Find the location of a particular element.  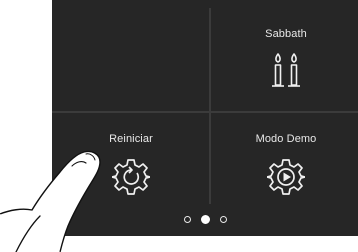

gear-reset-icon is located at coordinates (131, 177).